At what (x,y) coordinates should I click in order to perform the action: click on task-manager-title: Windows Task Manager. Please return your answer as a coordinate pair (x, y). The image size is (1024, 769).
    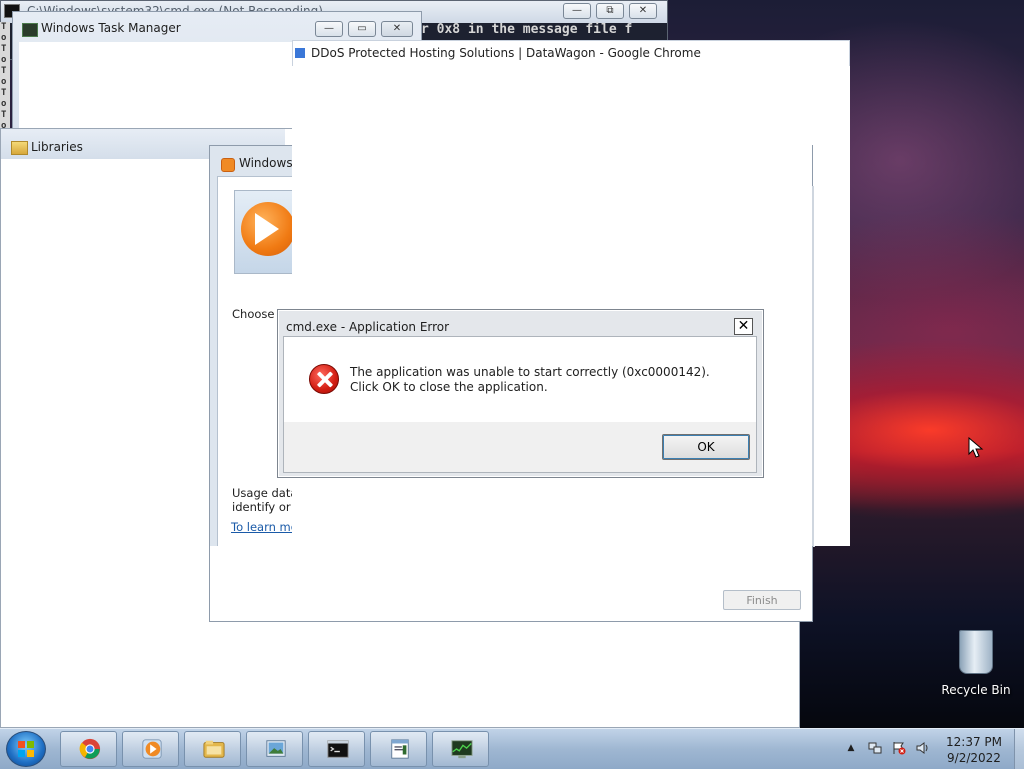
    Looking at the image, I should click on (111, 28).